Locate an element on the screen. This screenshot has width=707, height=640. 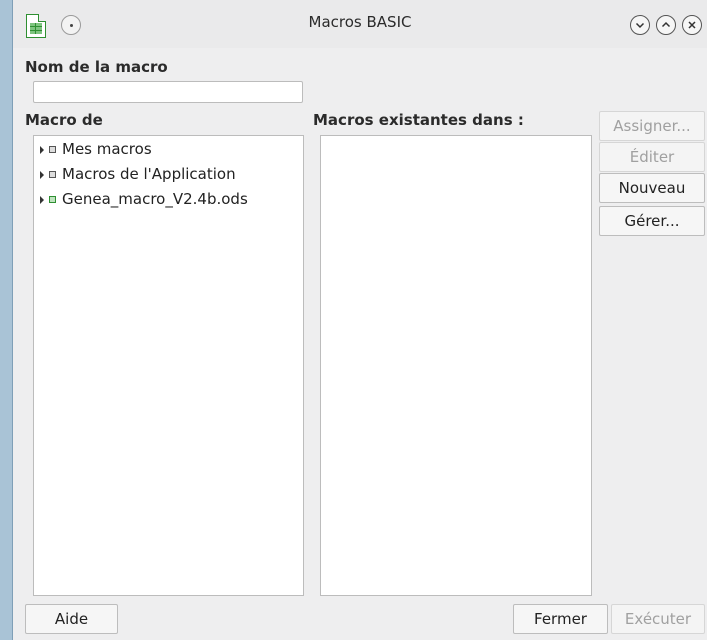
macro-name-input is located at coordinates (168, 92).